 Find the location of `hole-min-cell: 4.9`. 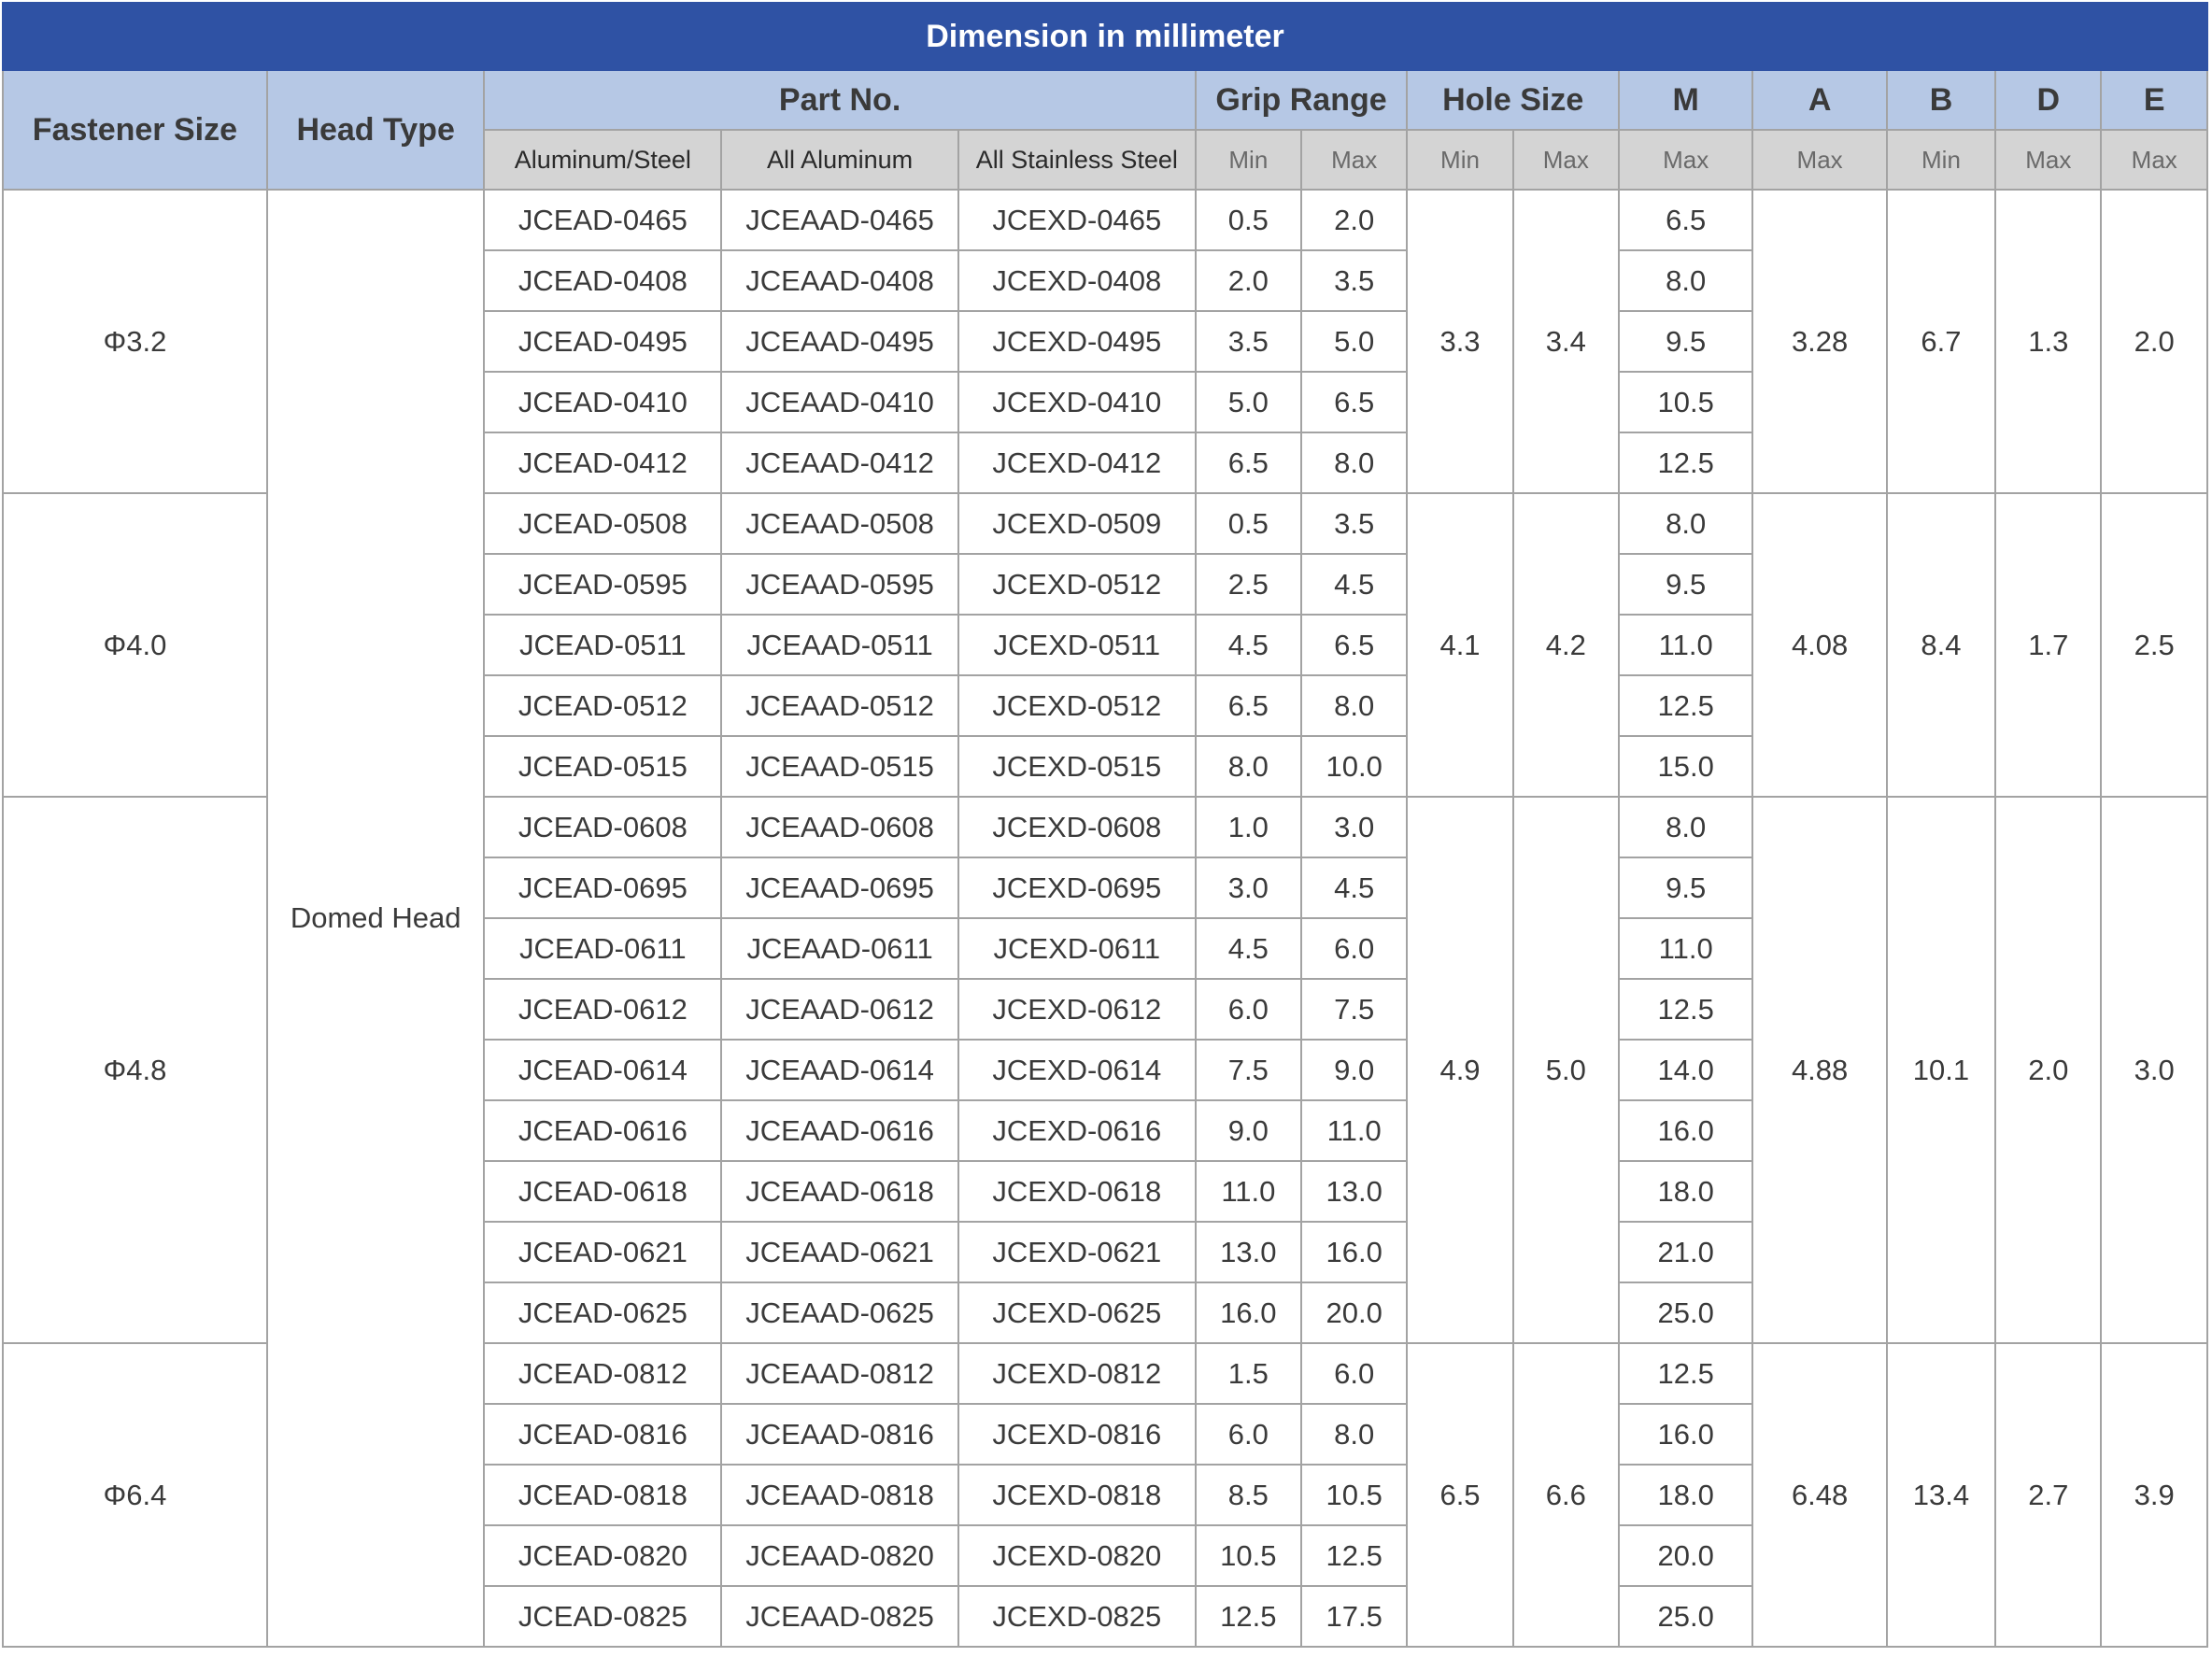

hole-min-cell: 4.9 is located at coordinates (1460, 1070).